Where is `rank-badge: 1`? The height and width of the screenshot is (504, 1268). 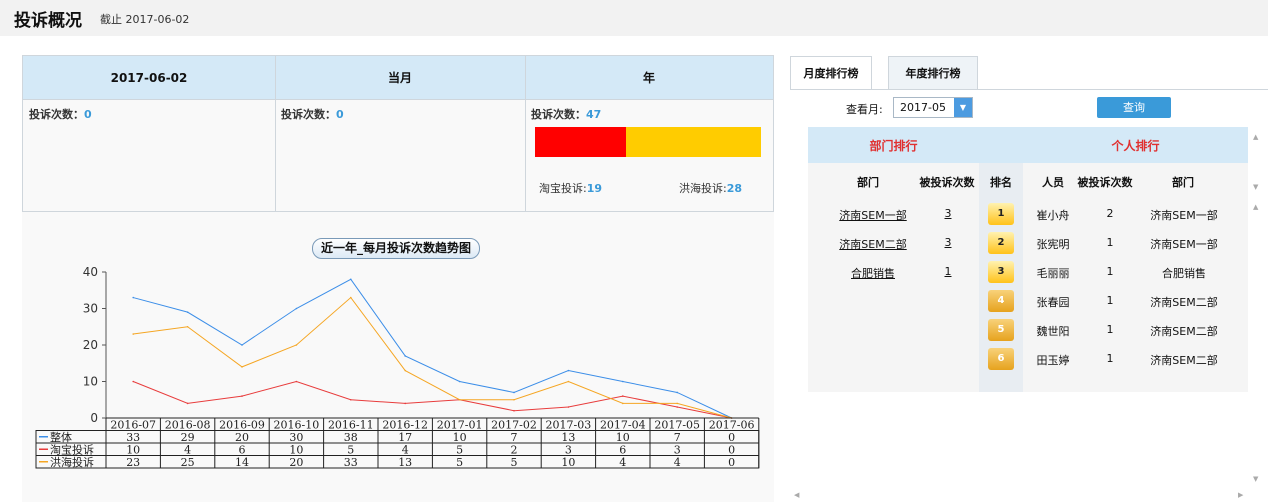
rank-badge: 1 is located at coordinates (1001, 214).